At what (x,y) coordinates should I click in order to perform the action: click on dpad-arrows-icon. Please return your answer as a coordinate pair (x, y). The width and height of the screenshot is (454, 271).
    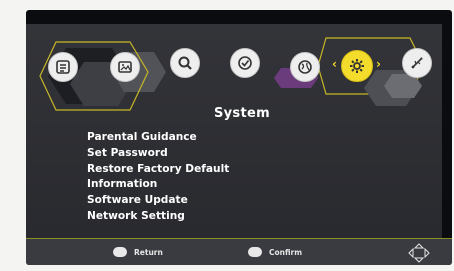
    Looking at the image, I should click on (419, 253).